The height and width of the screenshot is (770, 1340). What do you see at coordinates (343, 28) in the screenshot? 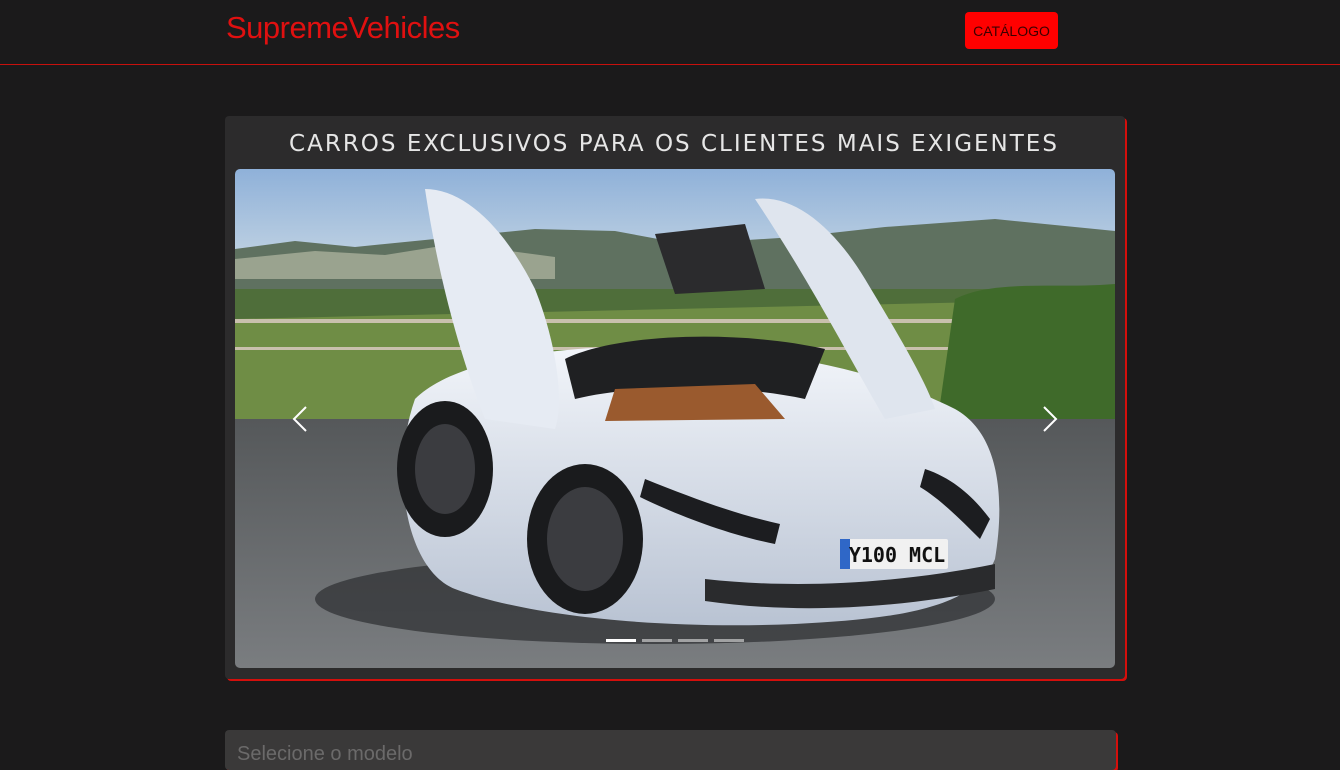
I see `brand-logo: SupremeVehicles` at bounding box center [343, 28].